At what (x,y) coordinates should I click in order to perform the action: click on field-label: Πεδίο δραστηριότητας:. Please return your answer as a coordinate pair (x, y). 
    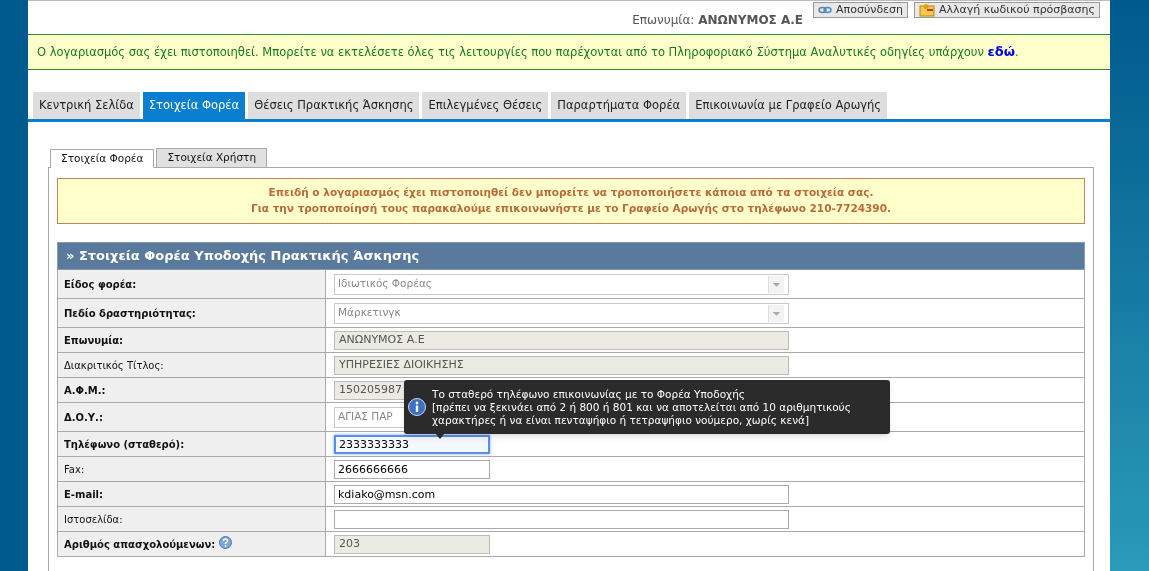
    Looking at the image, I should click on (130, 313).